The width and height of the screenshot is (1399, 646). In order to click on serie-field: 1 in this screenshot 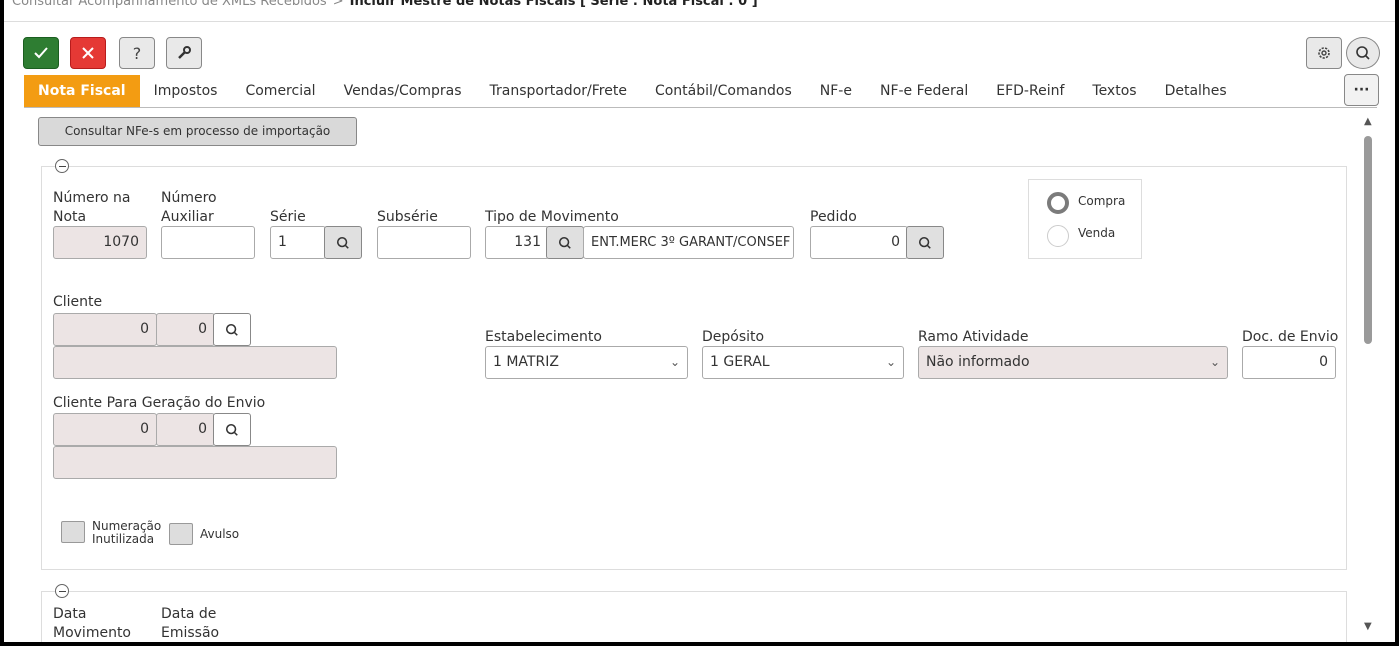, I will do `click(298, 242)`.